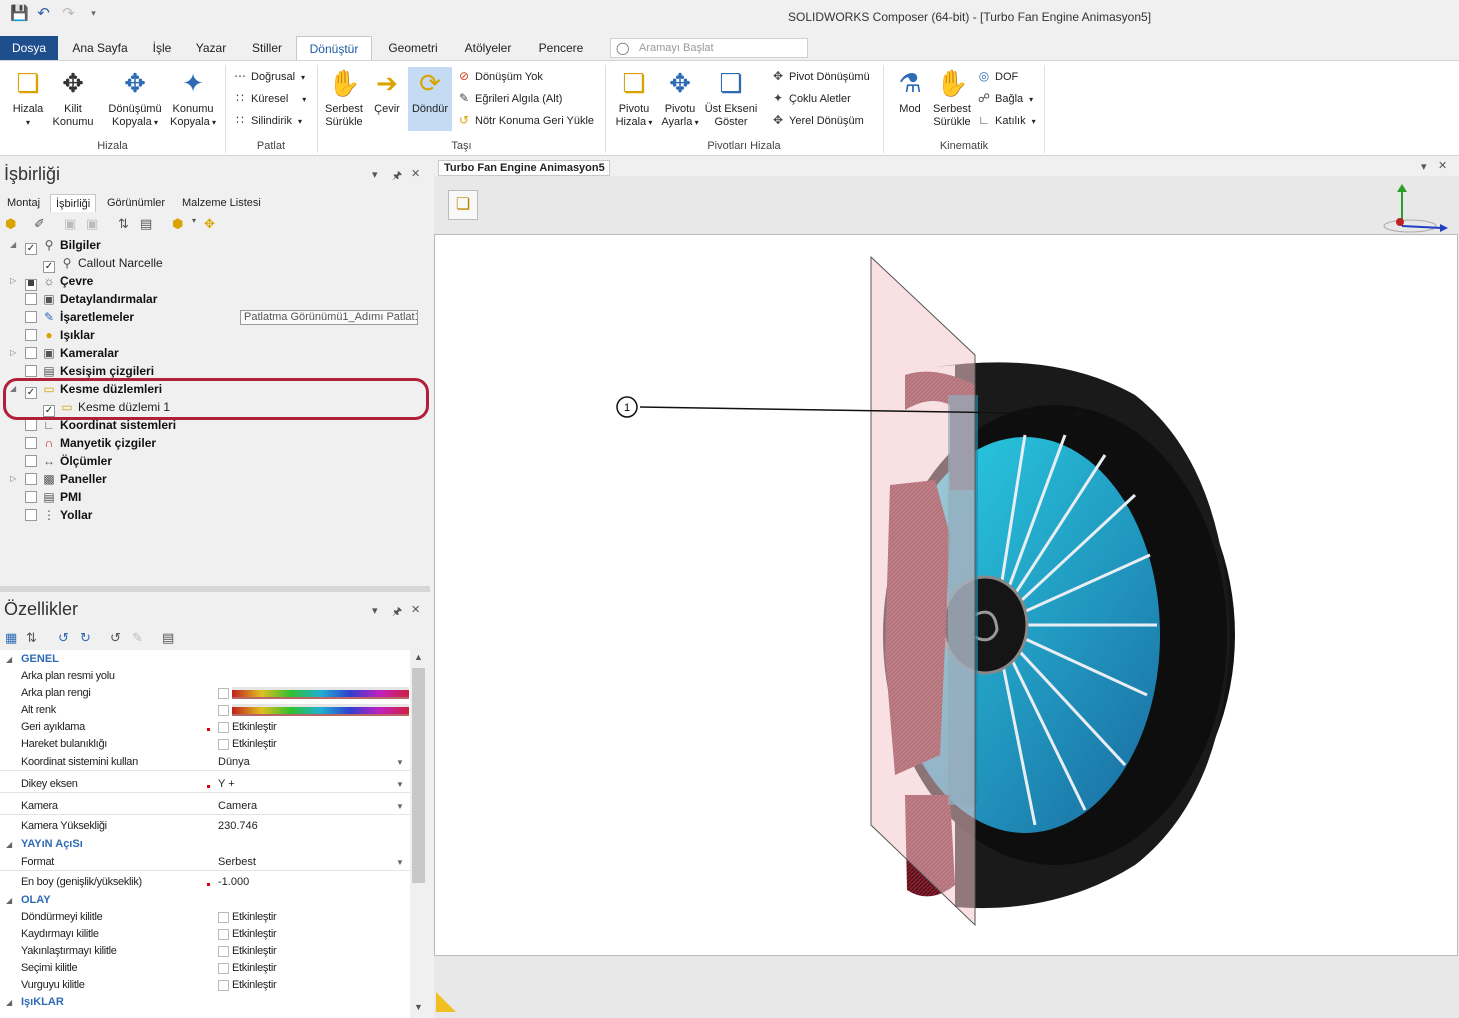 This screenshot has height=1018, width=1459. What do you see at coordinates (60, 335) in the screenshot?
I see `tree-item: ● Işıklar` at bounding box center [60, 335].